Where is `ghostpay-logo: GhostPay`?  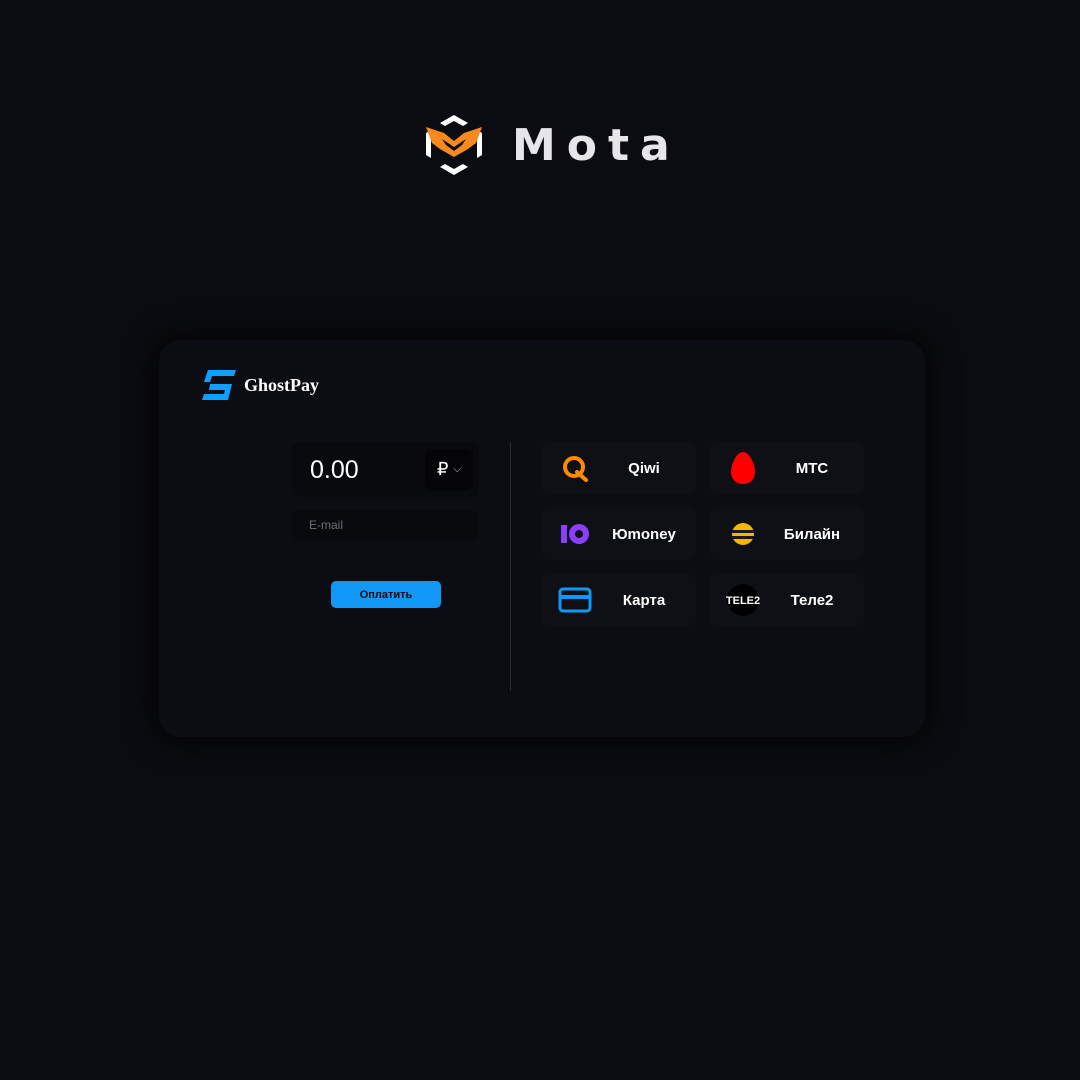 ghostpay-logo: GhostPay is located at coordinates (260, 385).